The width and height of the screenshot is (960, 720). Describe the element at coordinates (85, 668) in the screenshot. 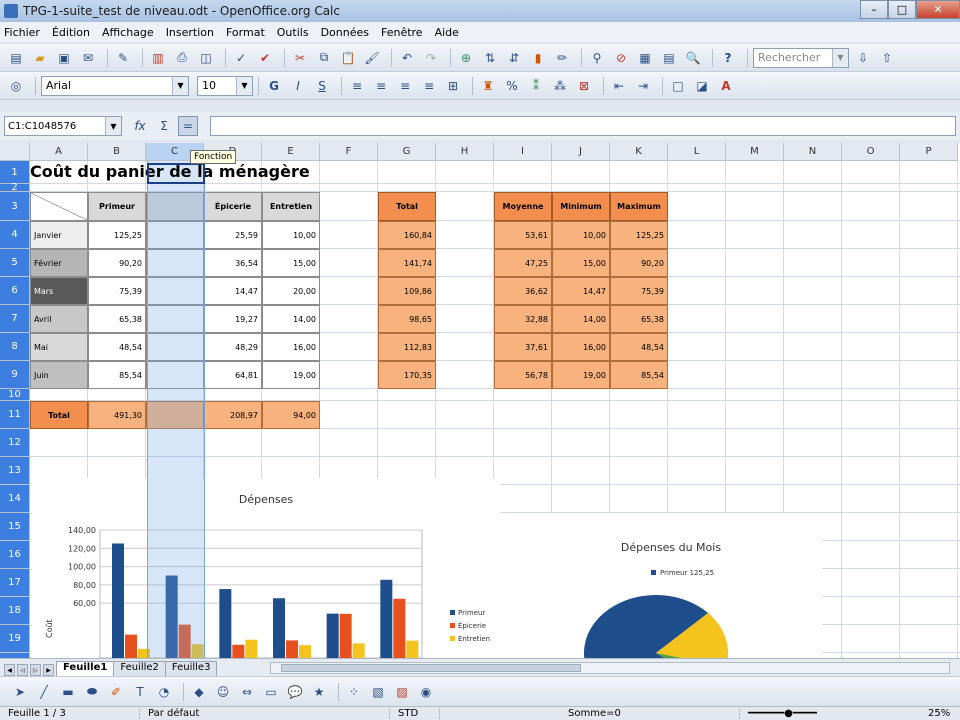

I see `tab-feuille1: Feuille1` at that location.